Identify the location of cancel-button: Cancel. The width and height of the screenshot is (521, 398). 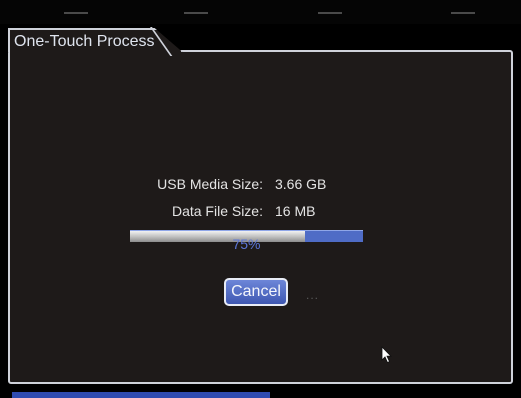
(256, 292).